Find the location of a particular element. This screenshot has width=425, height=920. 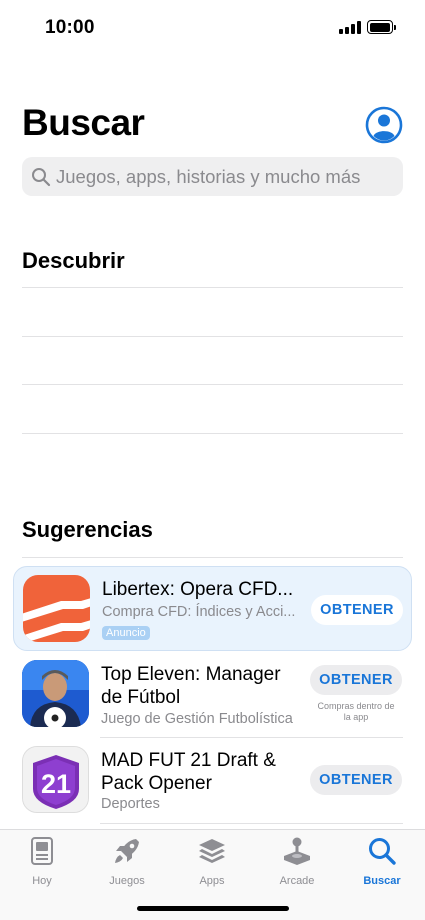

stack-icon is located at coordinates (212, 851).